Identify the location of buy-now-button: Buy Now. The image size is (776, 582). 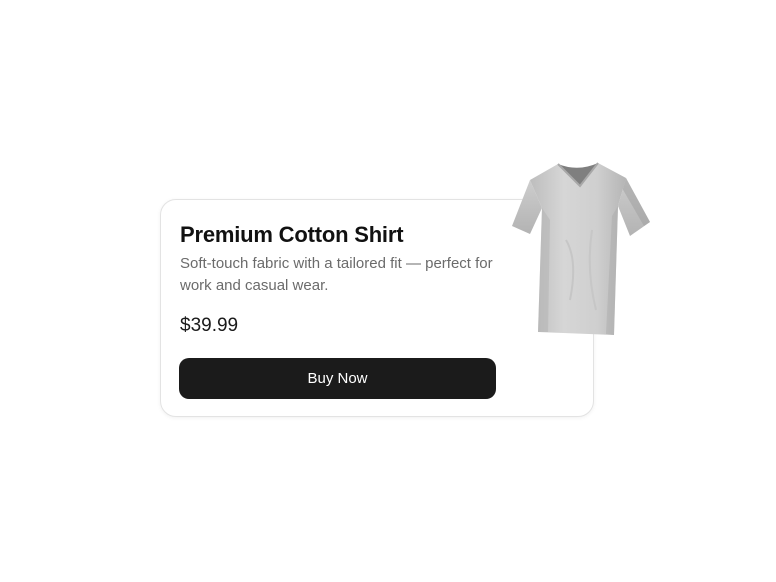
(337, 378).